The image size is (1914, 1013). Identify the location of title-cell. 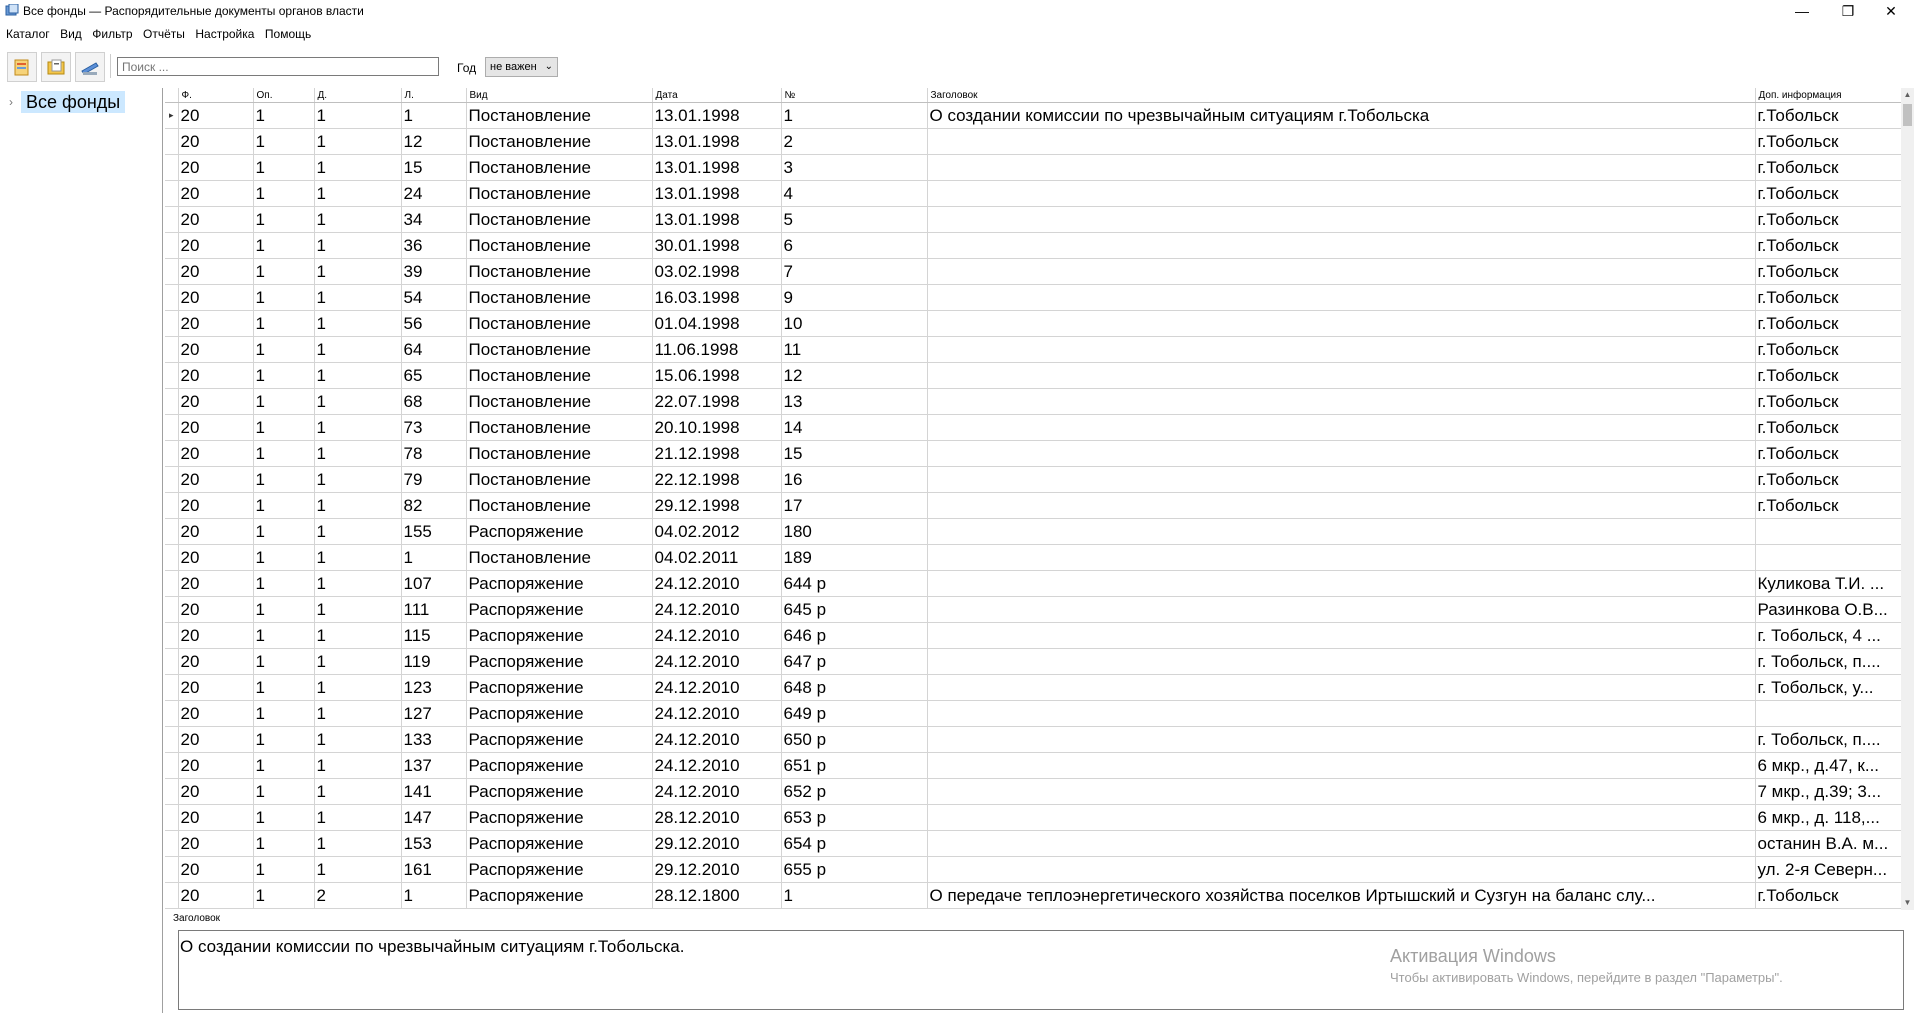
(1341, 583).